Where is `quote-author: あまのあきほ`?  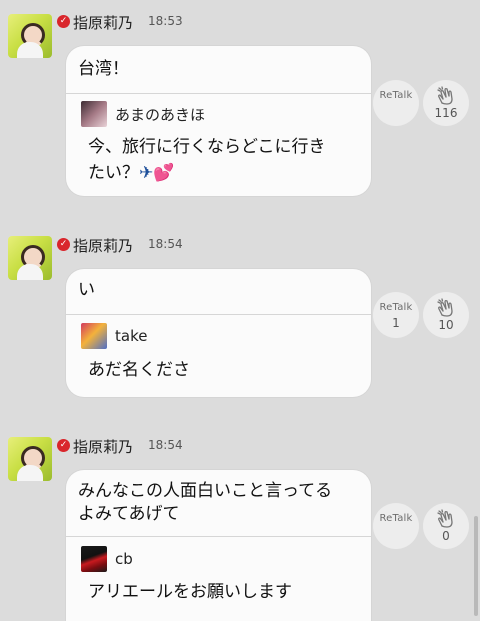 quote-author: あまのあきほ is located at coordinates (160, 114).